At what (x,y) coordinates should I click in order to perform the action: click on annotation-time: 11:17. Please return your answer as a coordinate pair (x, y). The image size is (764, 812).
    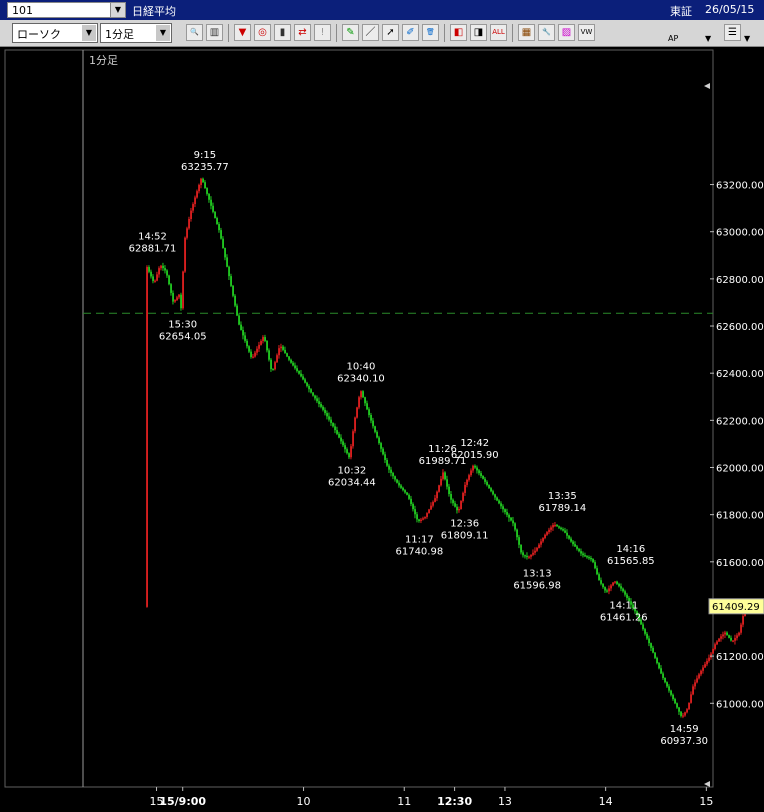
    Looking at the image, I should click on (419, 540).